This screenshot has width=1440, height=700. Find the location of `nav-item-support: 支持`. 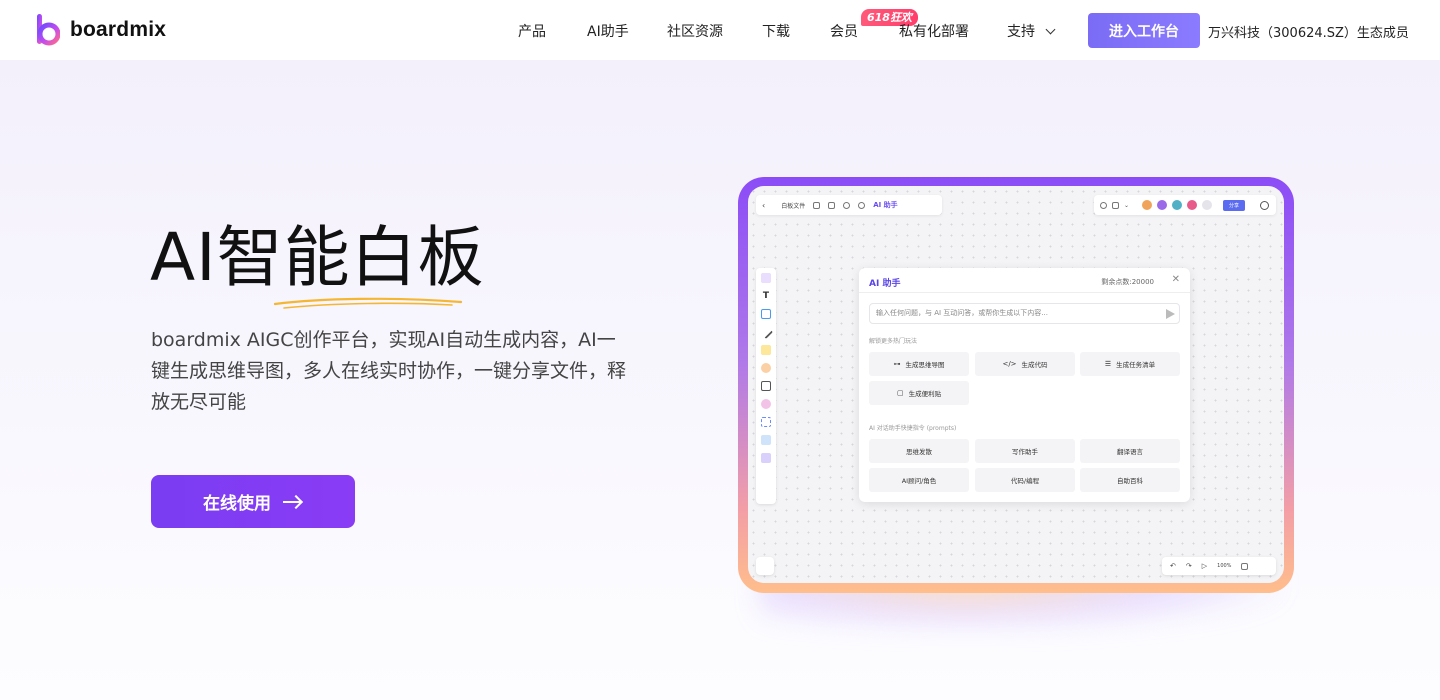

nav-item-support: 支持 is located at coordinates (1031, 31).